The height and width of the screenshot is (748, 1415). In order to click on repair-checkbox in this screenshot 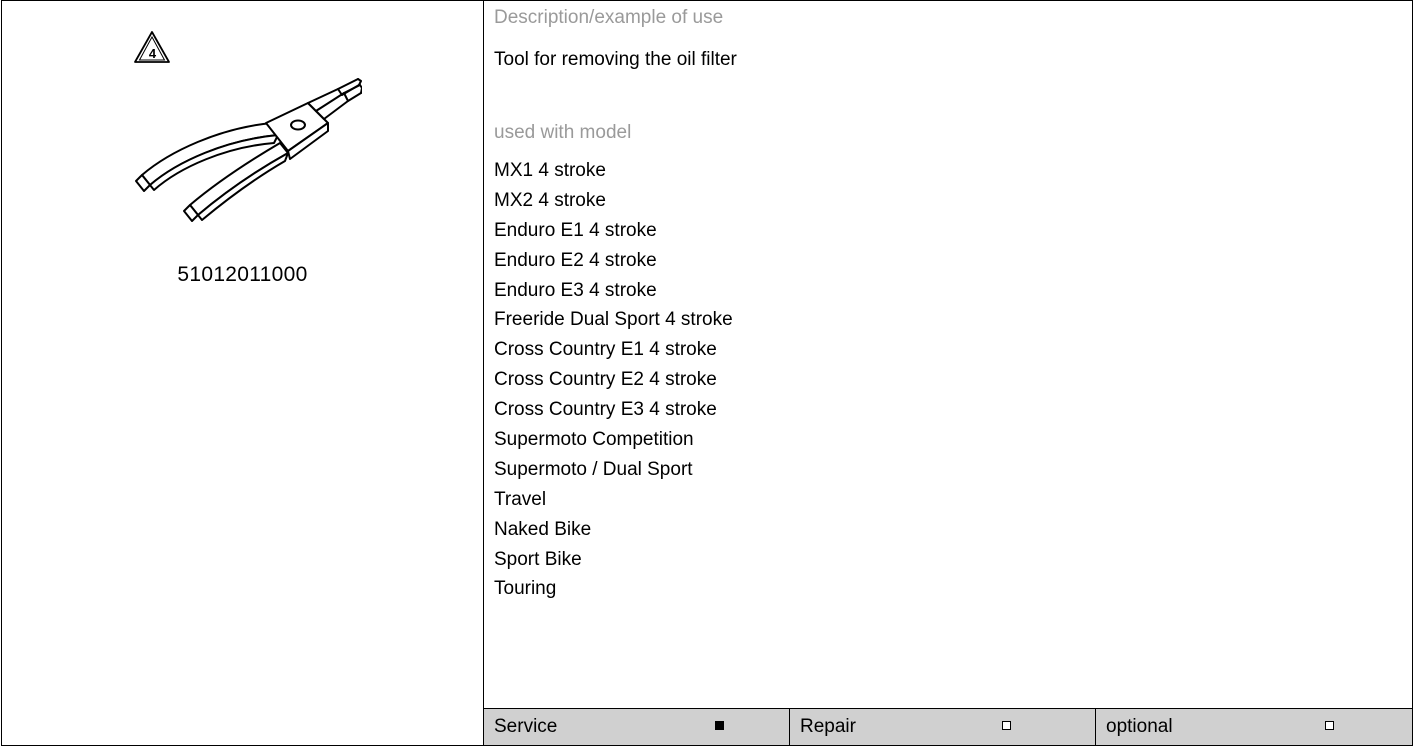, I will do `click(1006, 725)`.